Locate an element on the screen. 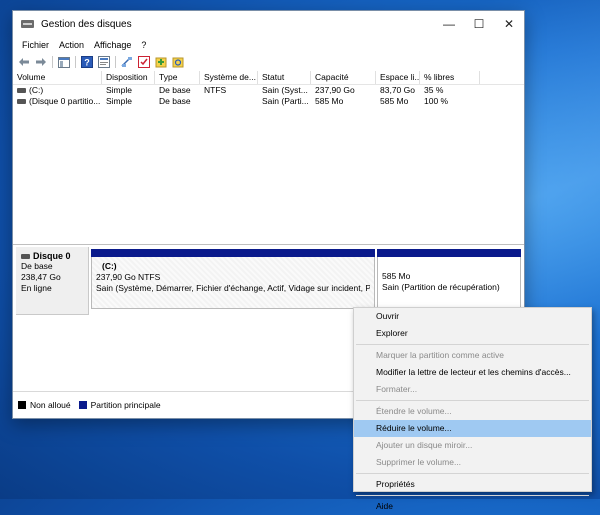 Image resolution: width=600 pixels, height=515 pixels. cell-volume: (C:) is located at coordinates (57, 90).